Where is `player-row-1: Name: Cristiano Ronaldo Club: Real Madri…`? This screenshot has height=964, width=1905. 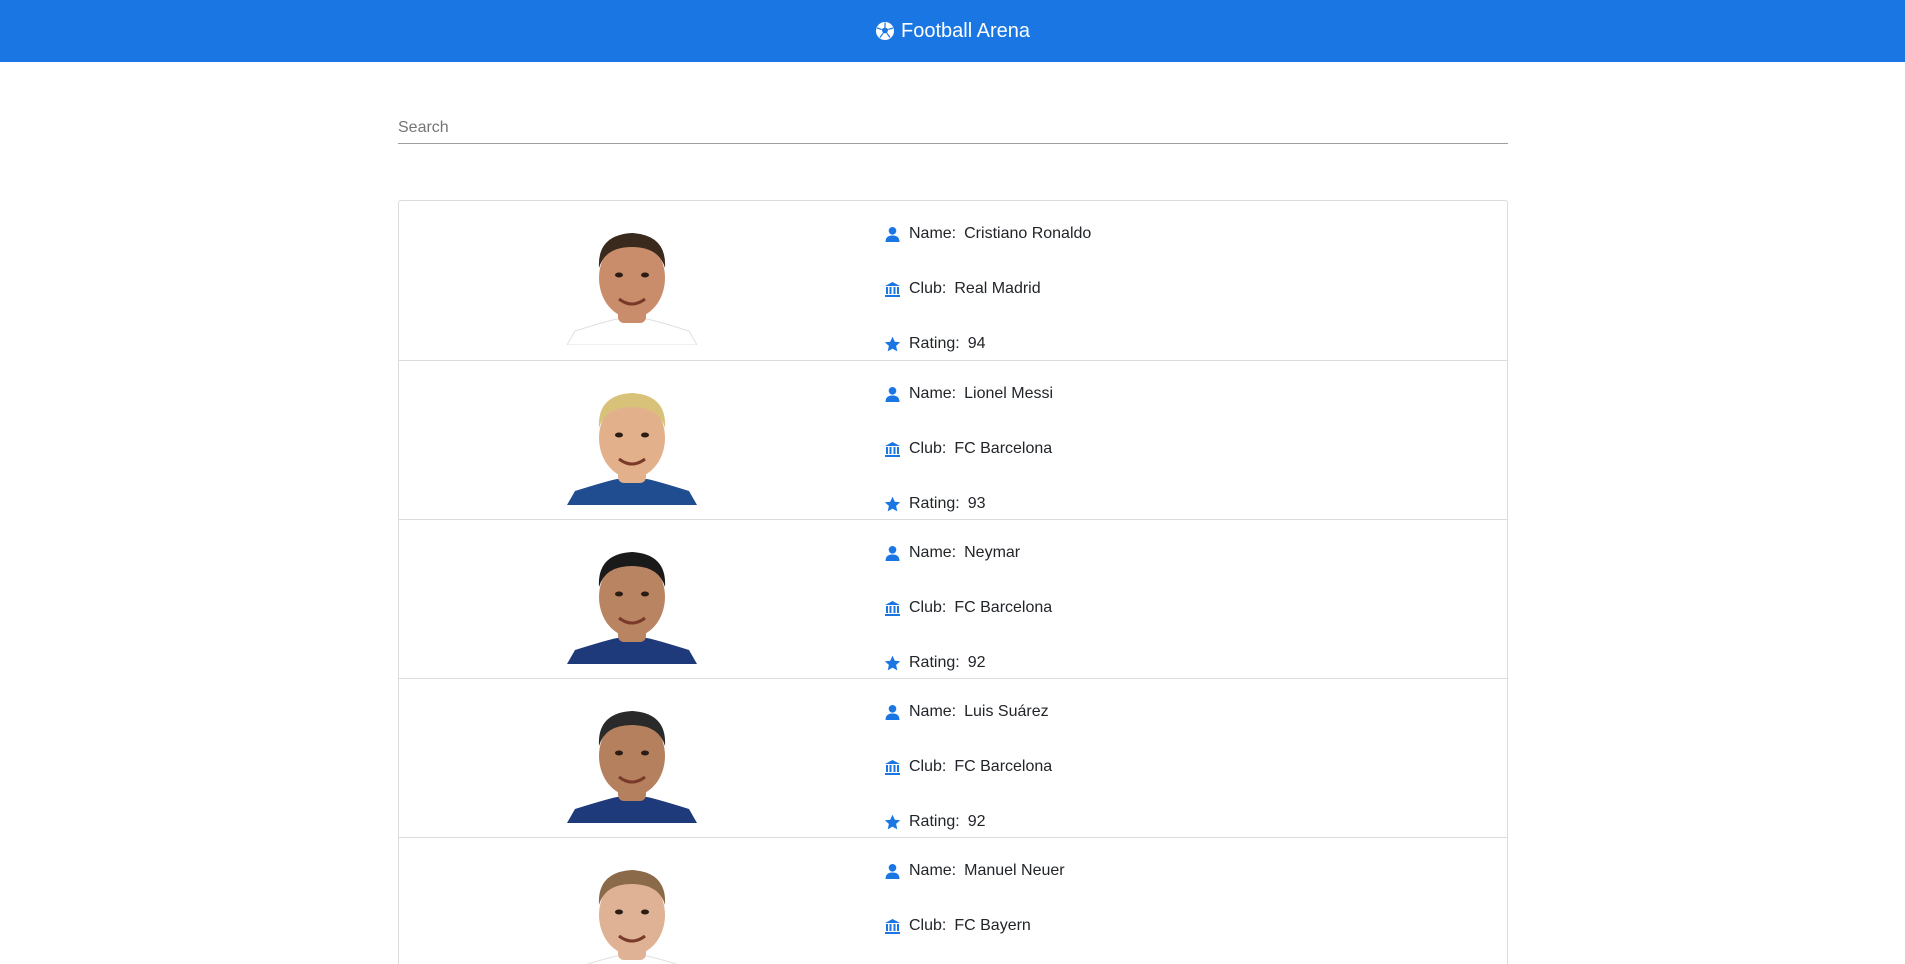 player-row-1: Name: Cristiano Ronaldo Club: Real Madri… is located at coordinates (953, 280).